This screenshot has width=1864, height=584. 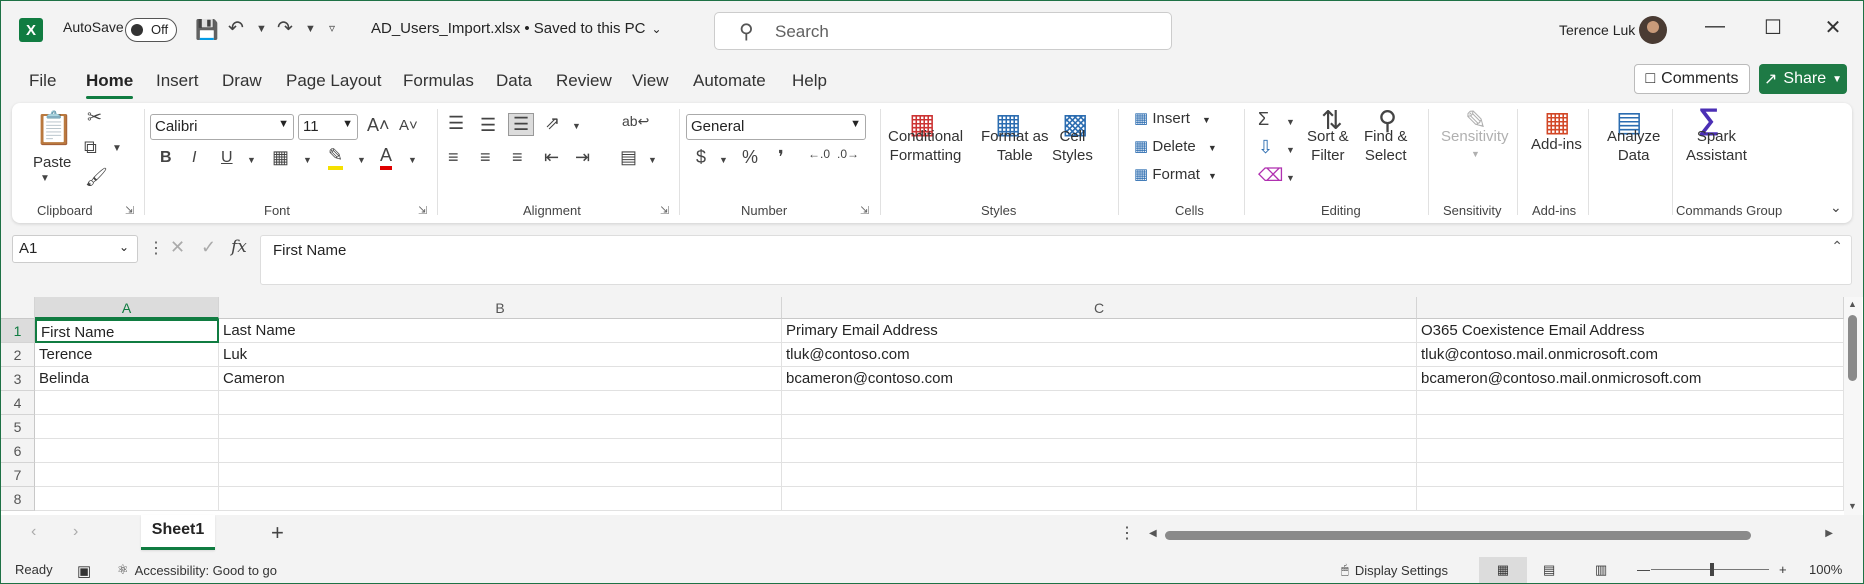 What do you see at coordinates (33, 532) in the screenshot?
I see `prev-sheet-icon: ‹` at bounding box center [33, 532].